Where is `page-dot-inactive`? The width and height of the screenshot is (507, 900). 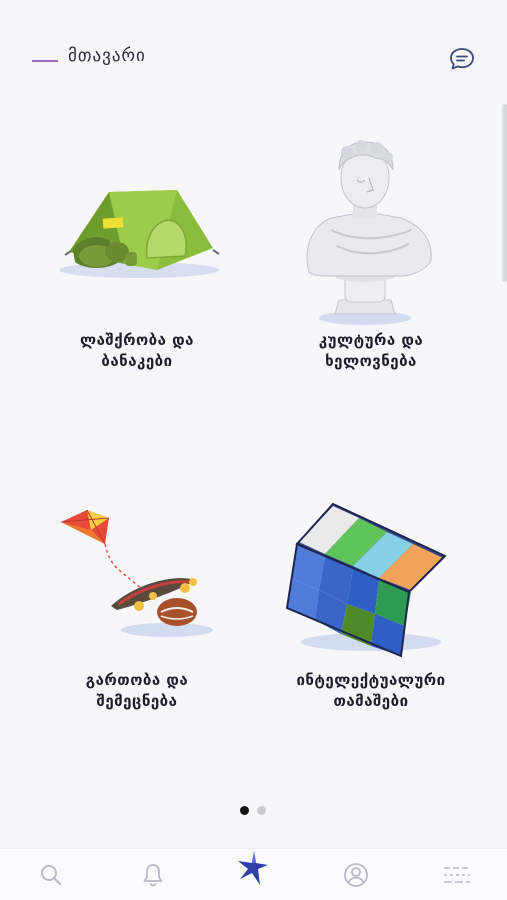 page-dot-inactive is located at coordinates (261, 810).